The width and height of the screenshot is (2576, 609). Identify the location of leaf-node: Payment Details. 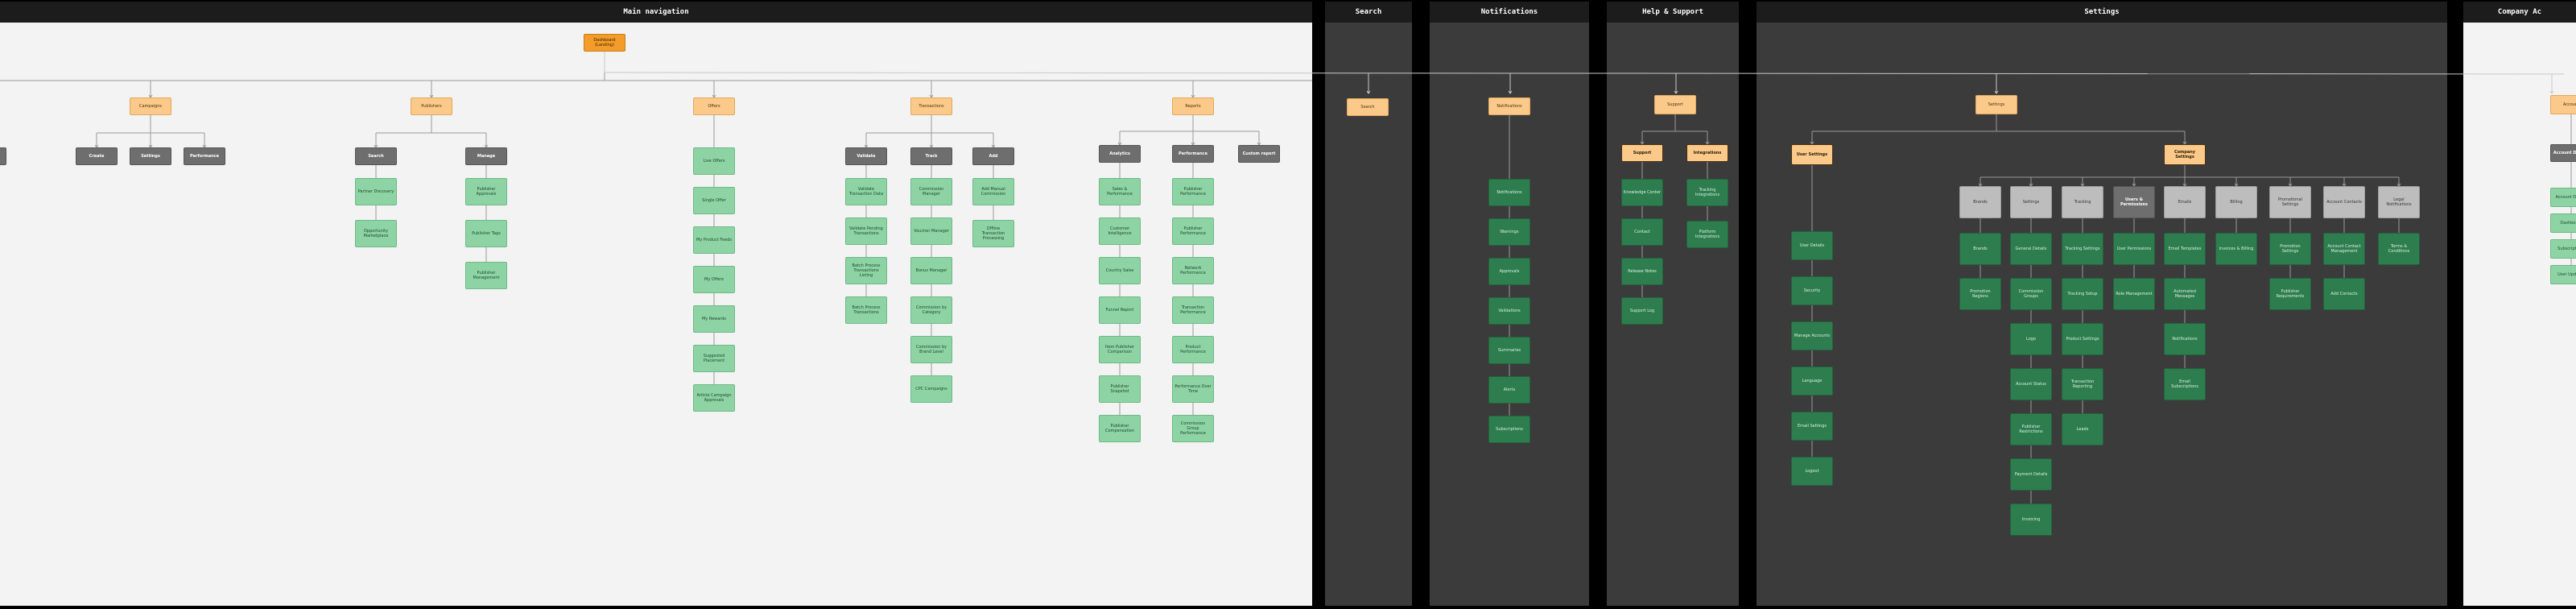
(2031, 474).